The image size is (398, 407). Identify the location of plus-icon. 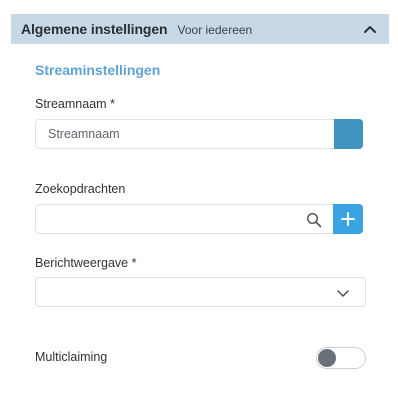
(348, 219).